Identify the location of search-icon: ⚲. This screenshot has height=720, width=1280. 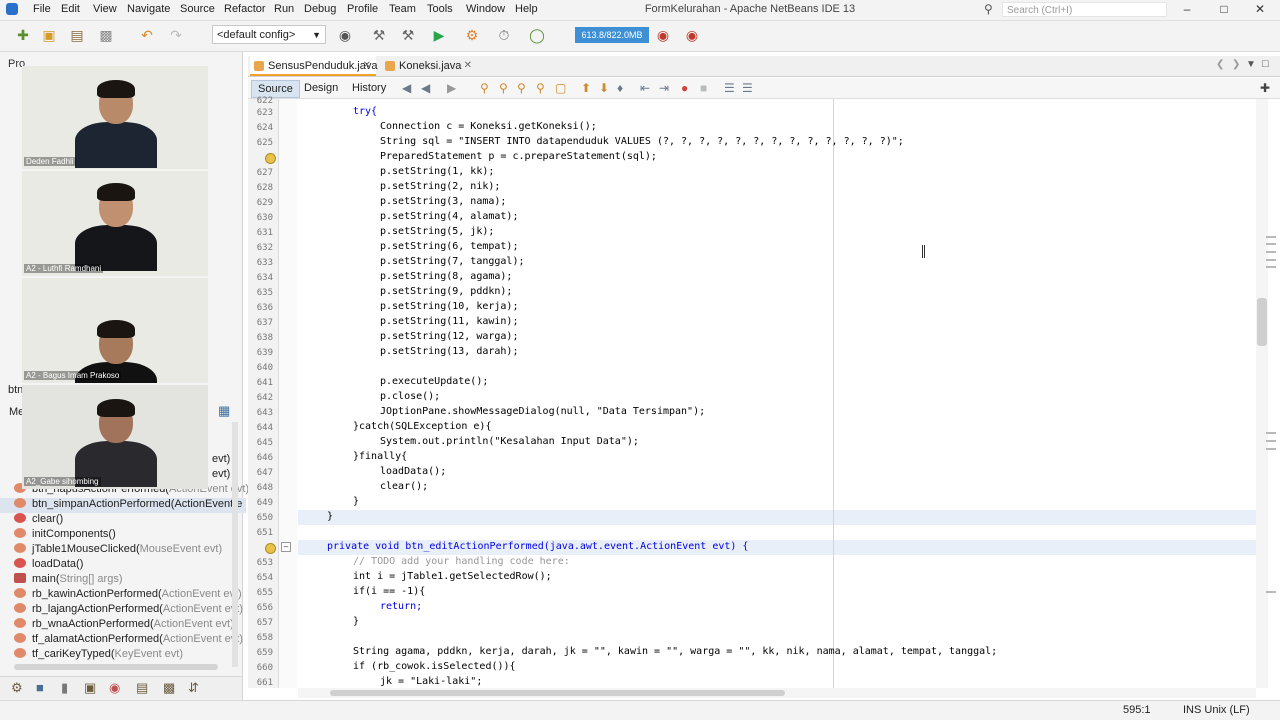
(988, 9).